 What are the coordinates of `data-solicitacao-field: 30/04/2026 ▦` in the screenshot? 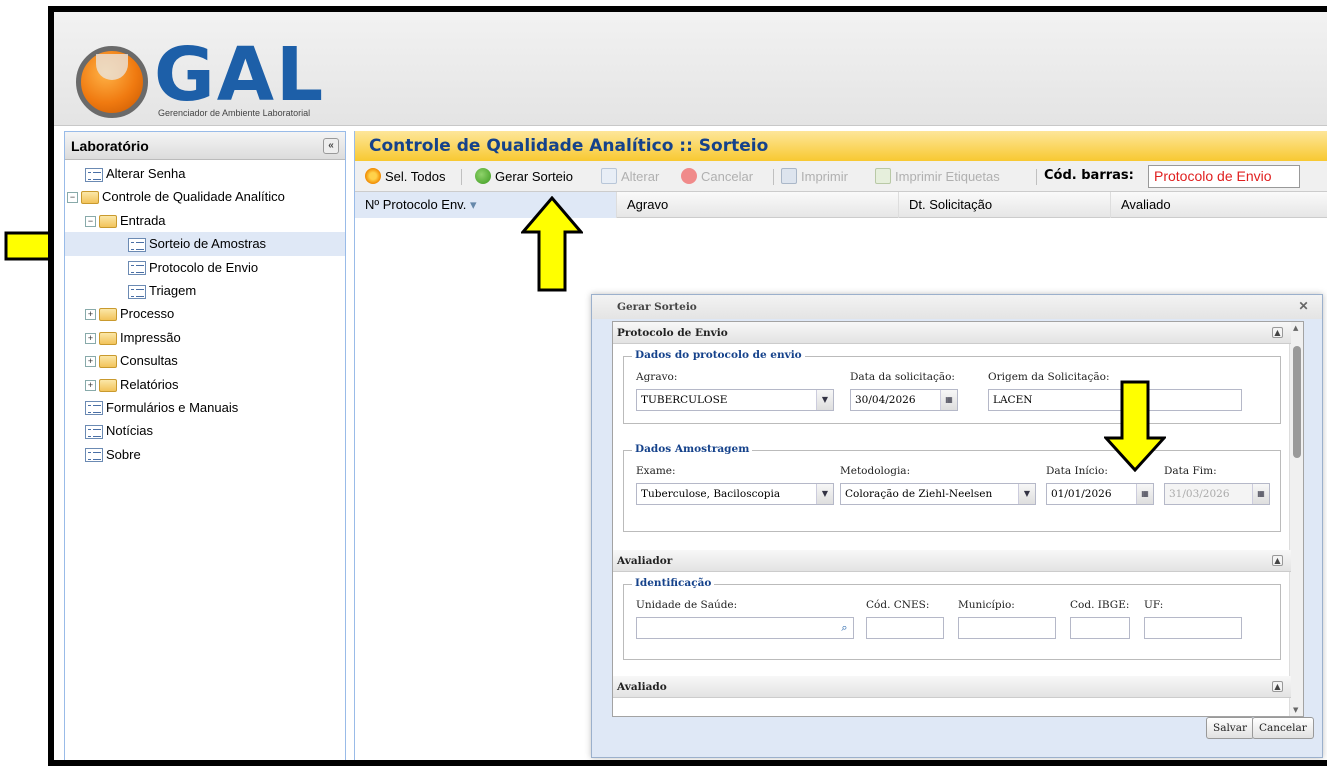 It's located at (904, 400).